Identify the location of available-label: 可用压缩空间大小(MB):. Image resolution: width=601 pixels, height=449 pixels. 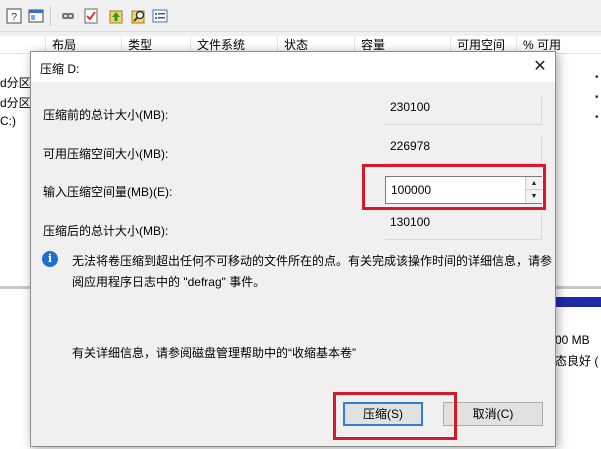
(106, 154).